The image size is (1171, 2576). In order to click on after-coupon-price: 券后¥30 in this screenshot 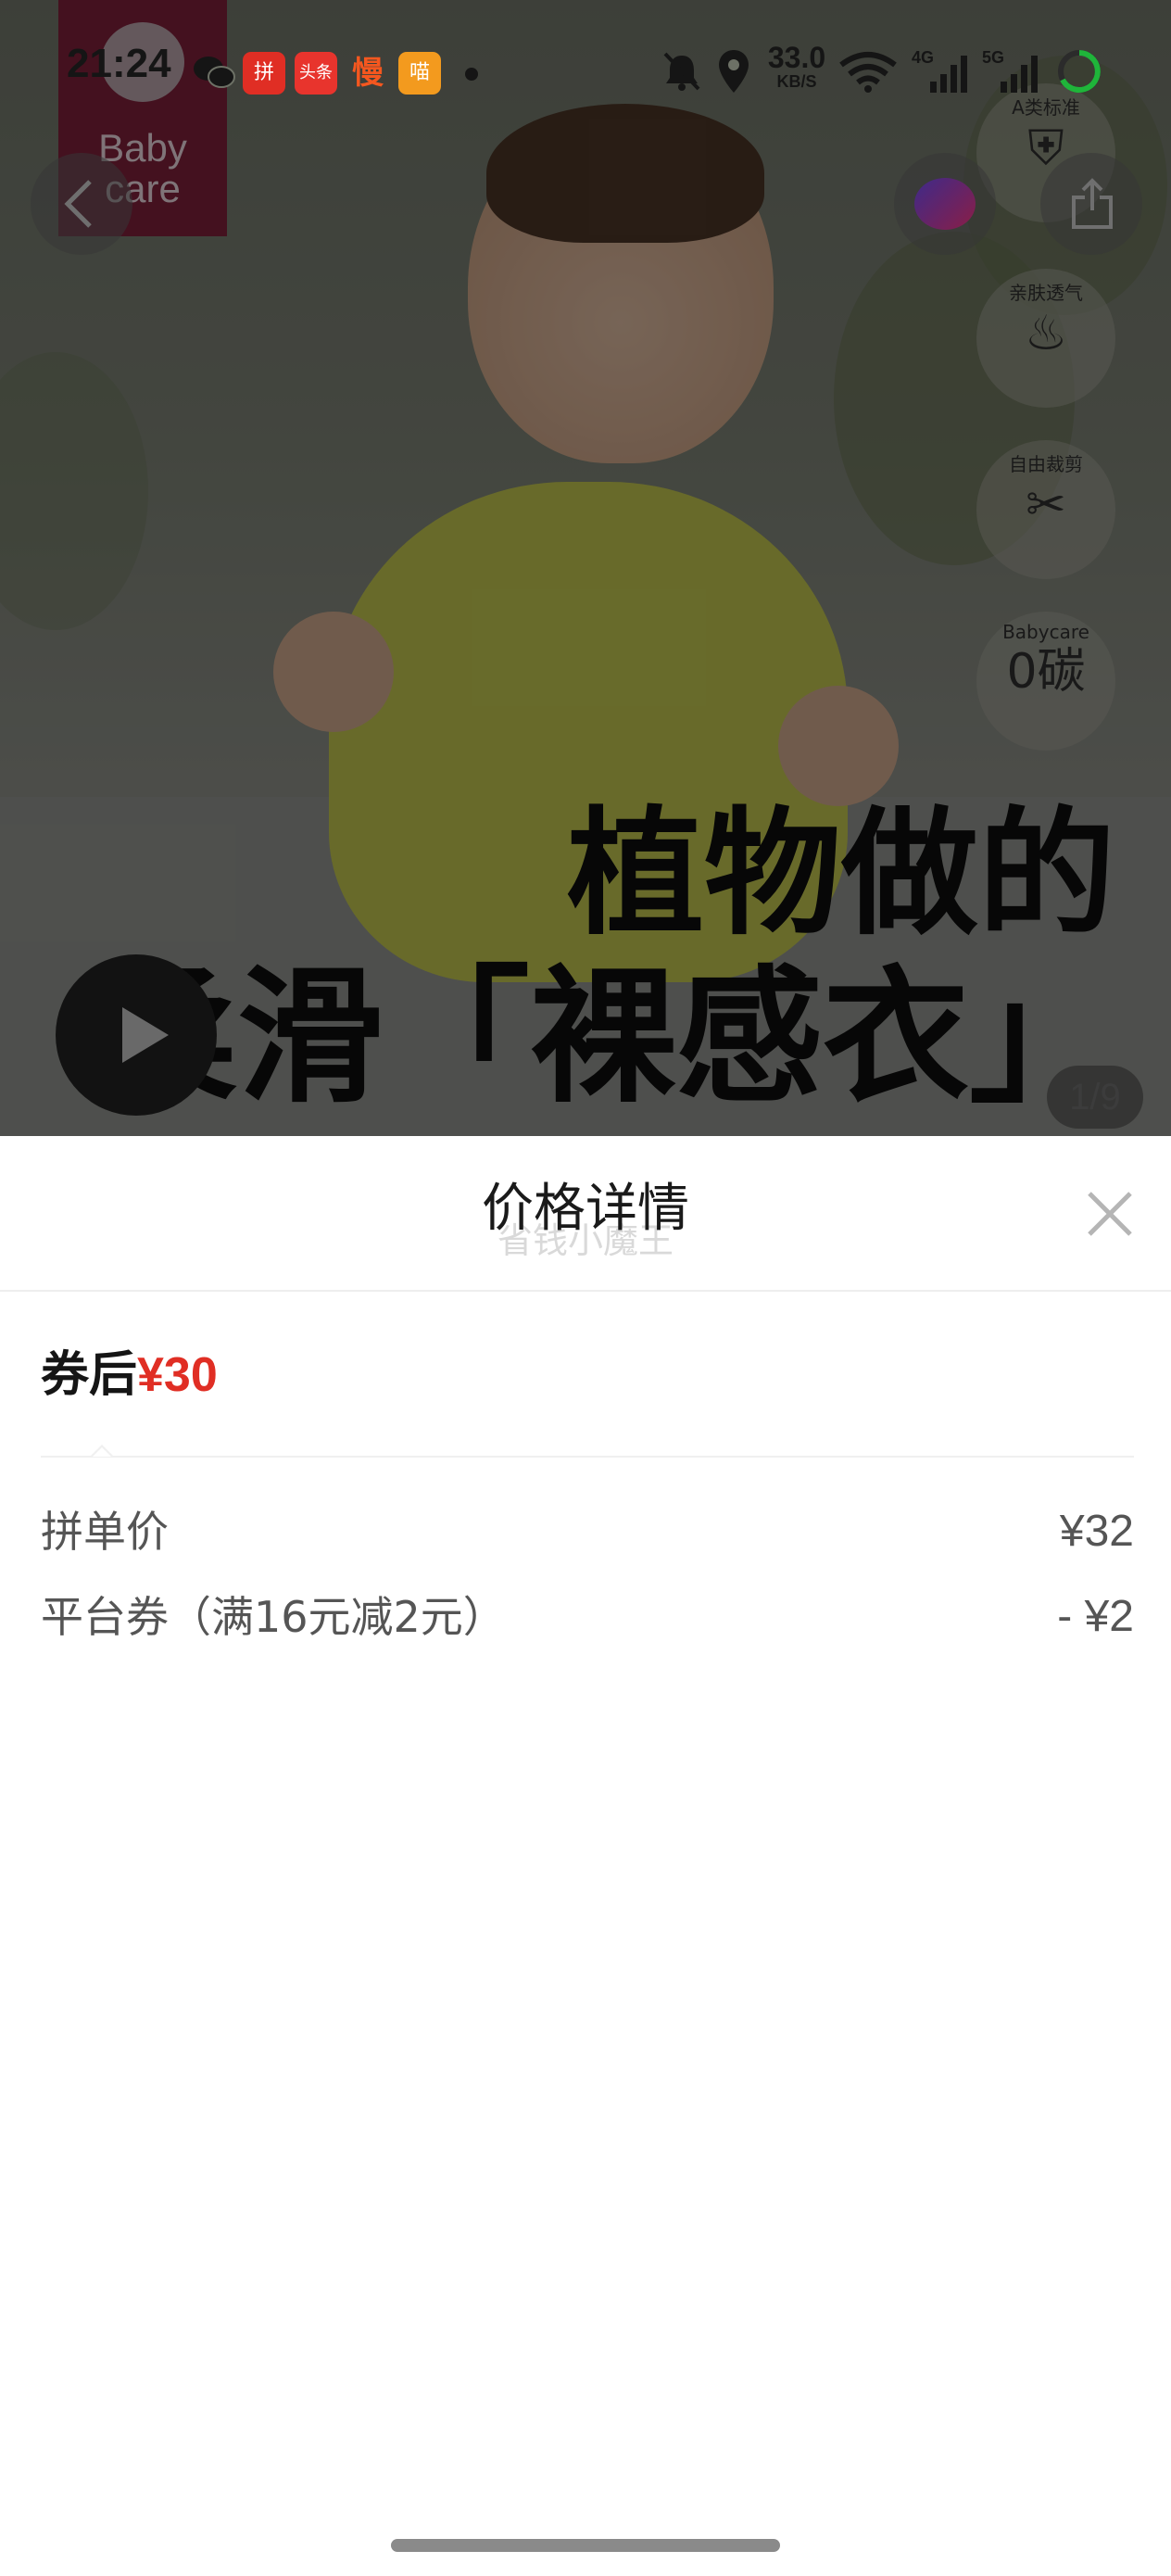, I will do `click(130, 1375)`.